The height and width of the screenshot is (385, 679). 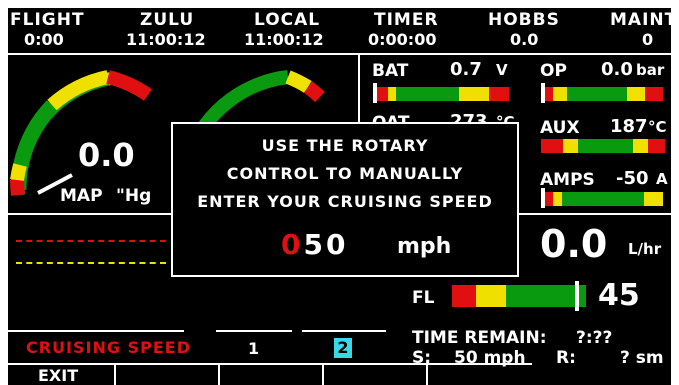 I want to click on map-arc-low-yellow, so click(x=18, y=172).